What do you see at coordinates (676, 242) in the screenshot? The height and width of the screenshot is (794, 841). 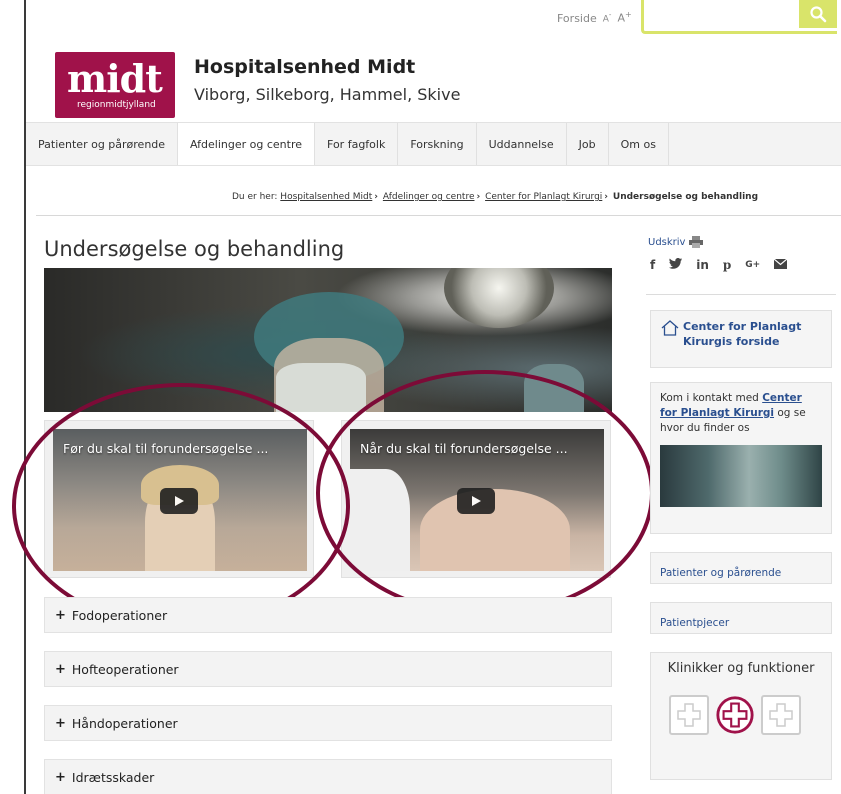 I see `print-link: Udskriv` at bounding box center [676, 242].